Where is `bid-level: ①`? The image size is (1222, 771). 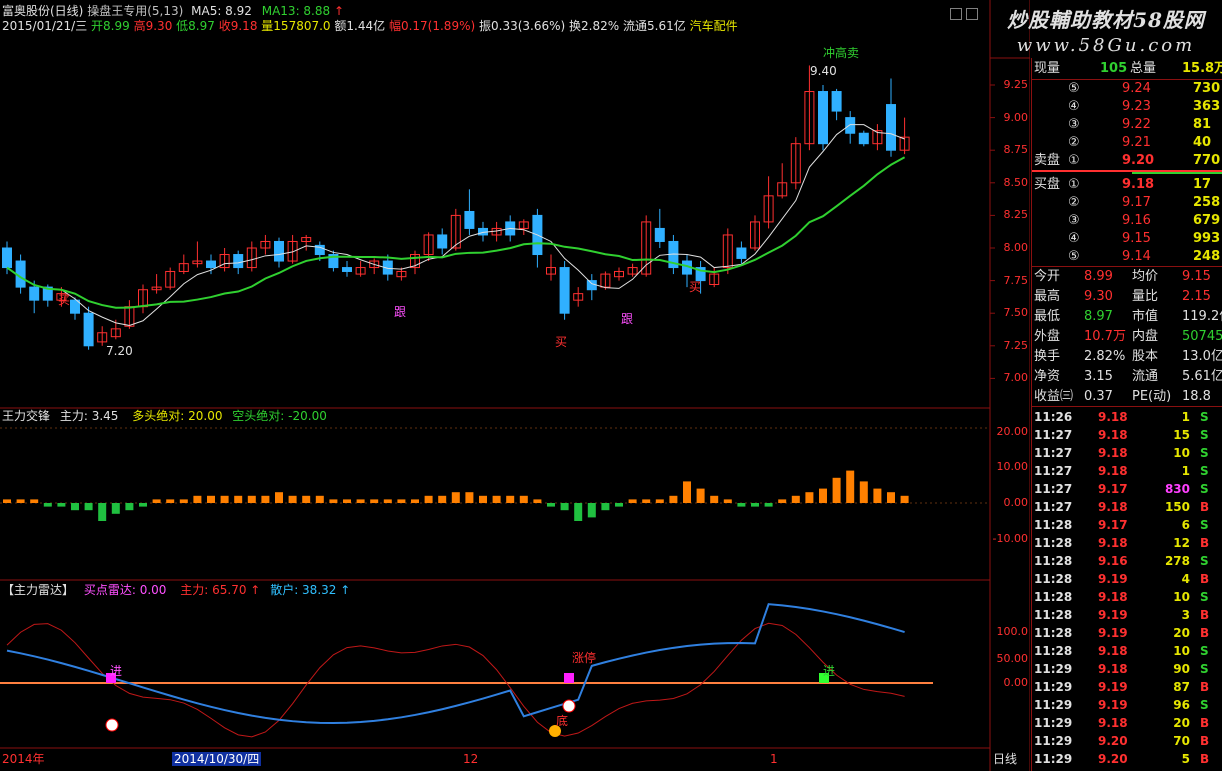
bid-level: ① is located at coordinates (1074, 184).